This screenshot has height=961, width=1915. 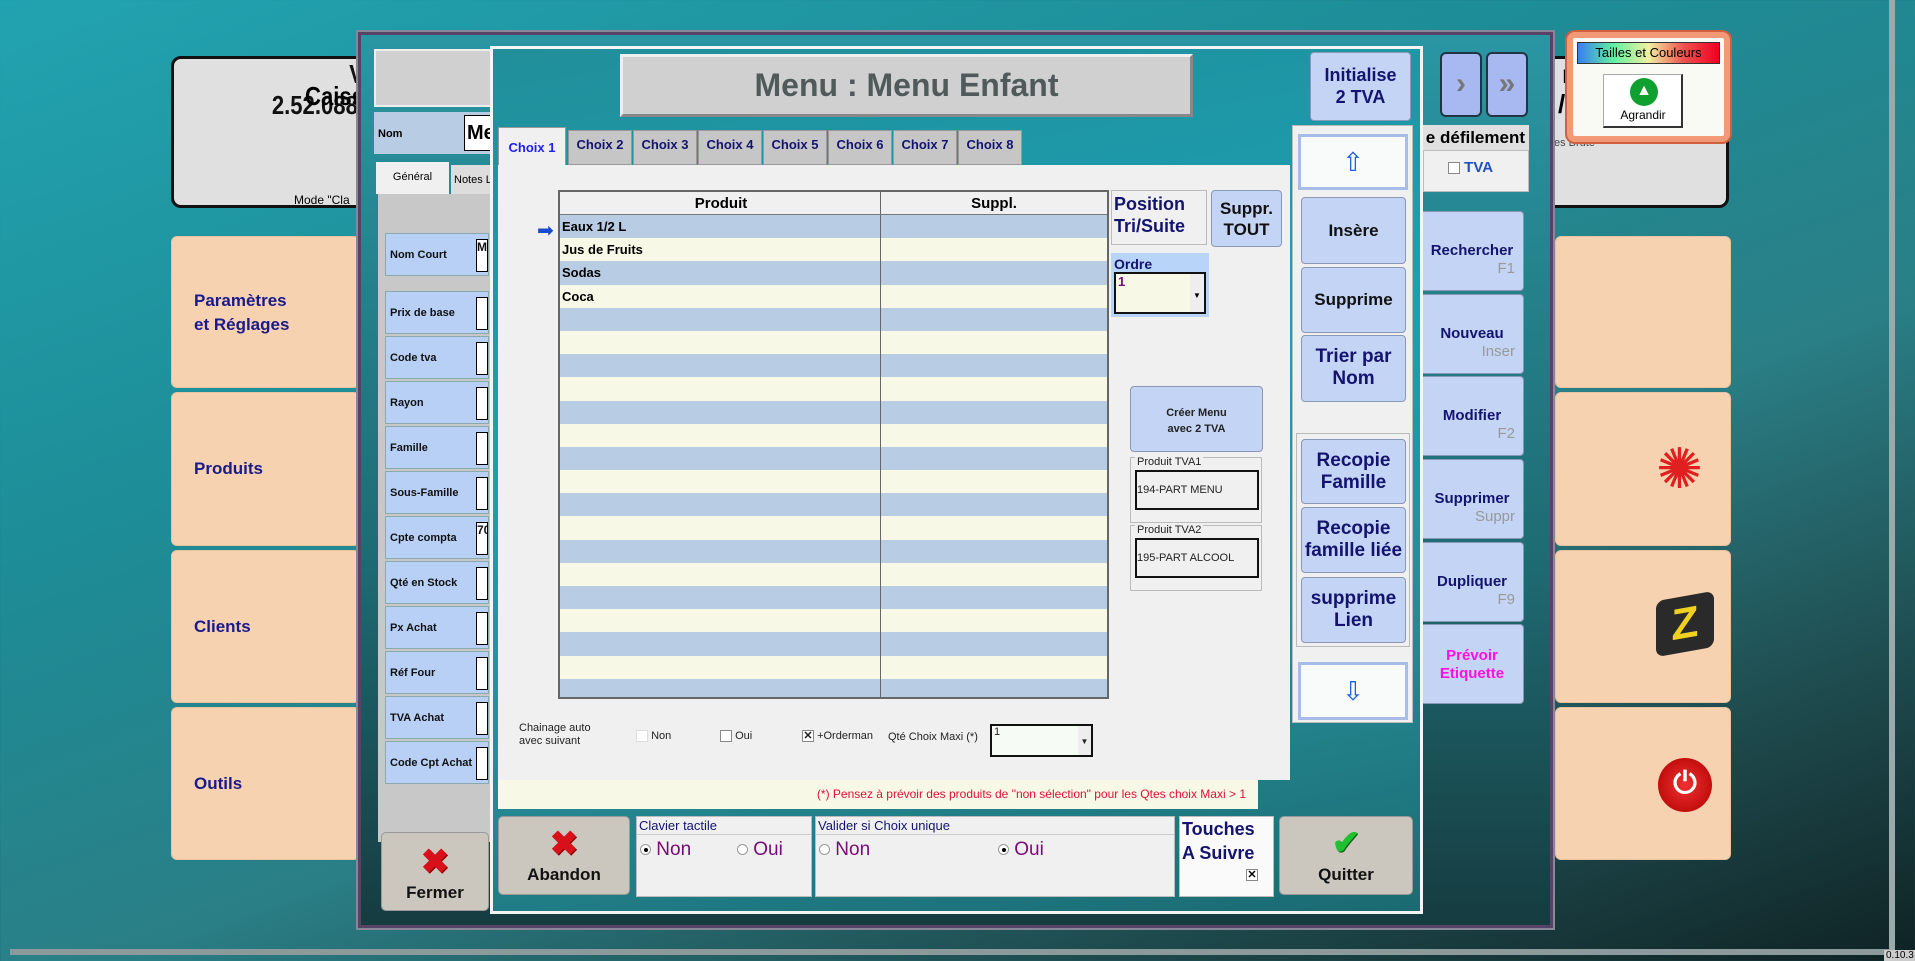 I want to click on tab-choix-5: Choix 5, so click(x=795, y=147).